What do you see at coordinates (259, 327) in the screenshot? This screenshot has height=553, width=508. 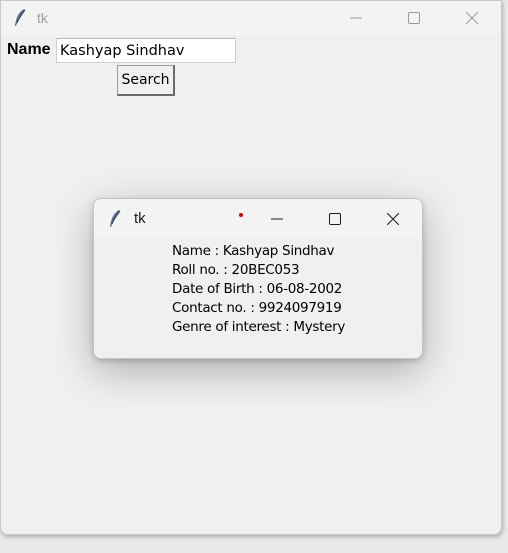 I see `info-genre: Genre of interest : Mystery` at bounding box center [259, 327].